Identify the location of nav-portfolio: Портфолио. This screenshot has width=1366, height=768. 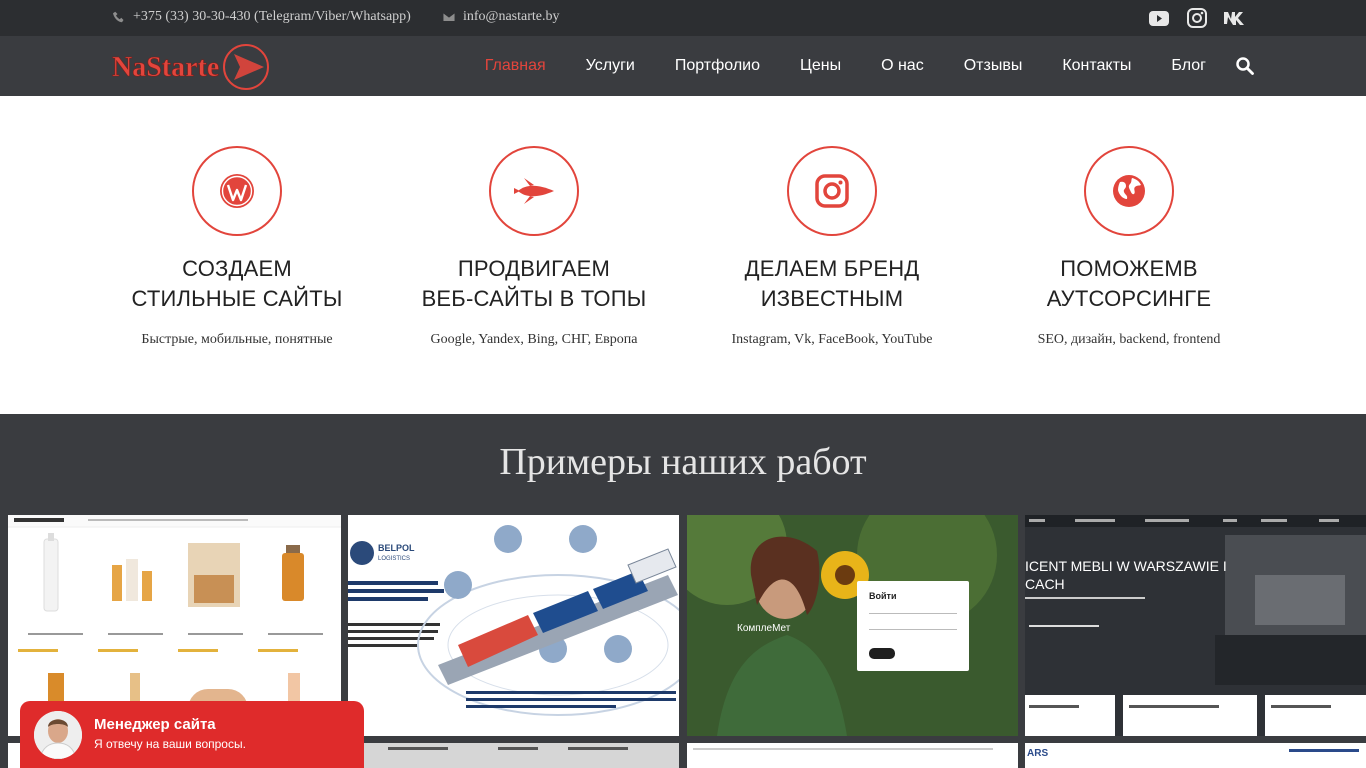
(717, 66).